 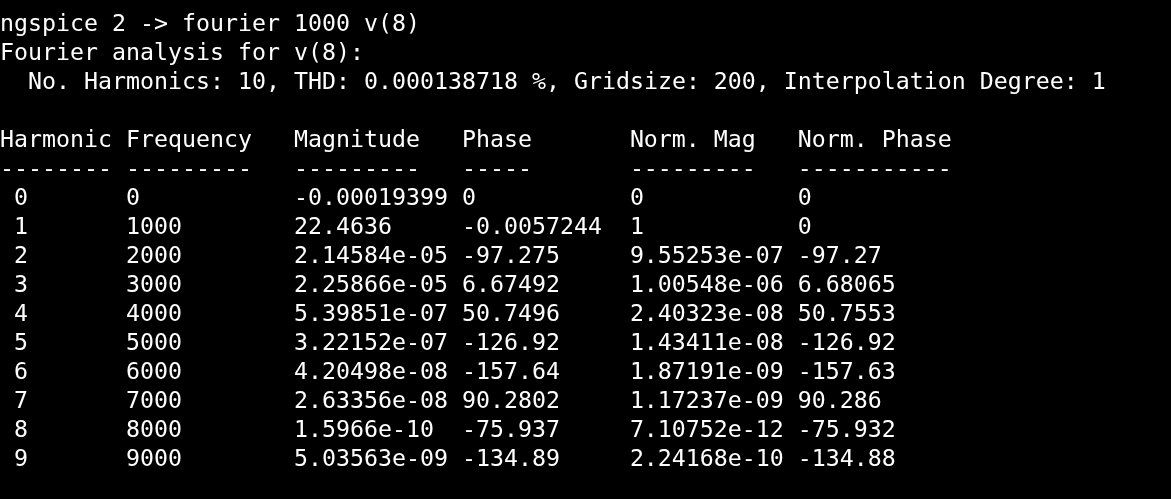 I want to click on table-cell: -134.89, so click(x=510, y=457).